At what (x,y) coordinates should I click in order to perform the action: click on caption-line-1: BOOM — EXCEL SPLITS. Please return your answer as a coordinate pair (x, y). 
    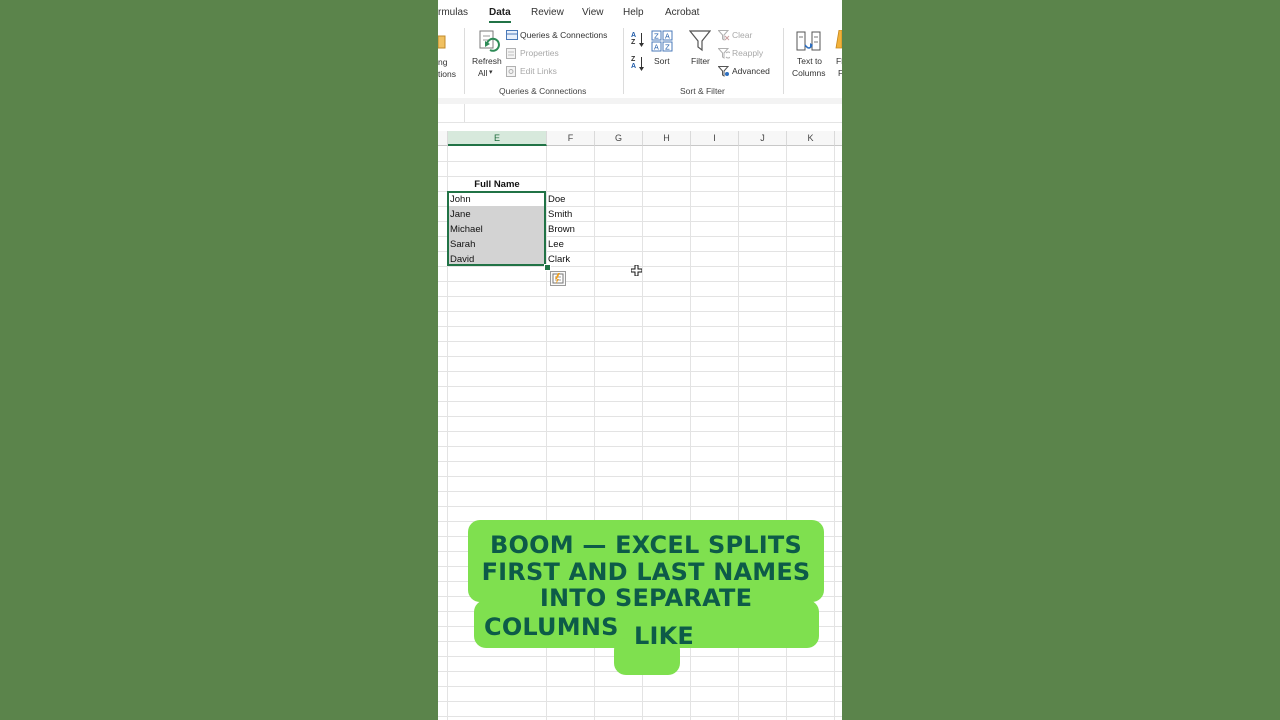
    Looking at the image, I should click on (646, 545).